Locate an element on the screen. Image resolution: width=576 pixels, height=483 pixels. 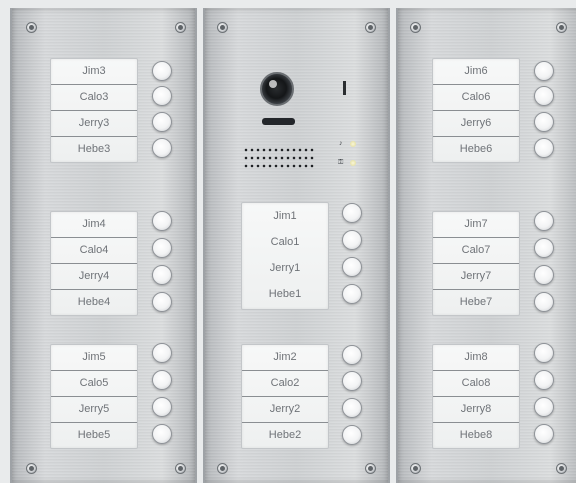
resident-label: Hebe4 is located at coordinates (94, 302).